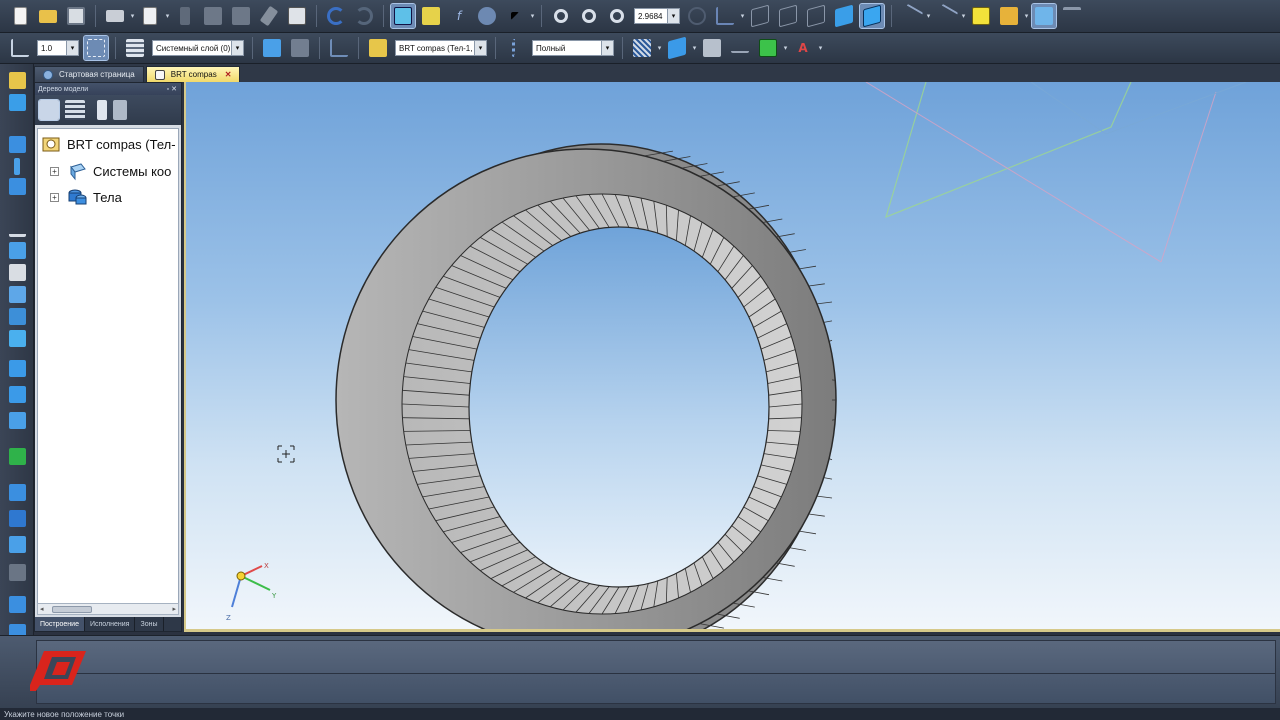  Describe the element at coordinates (241, 16) in the screenshot. I see `paste-icon` at that location.